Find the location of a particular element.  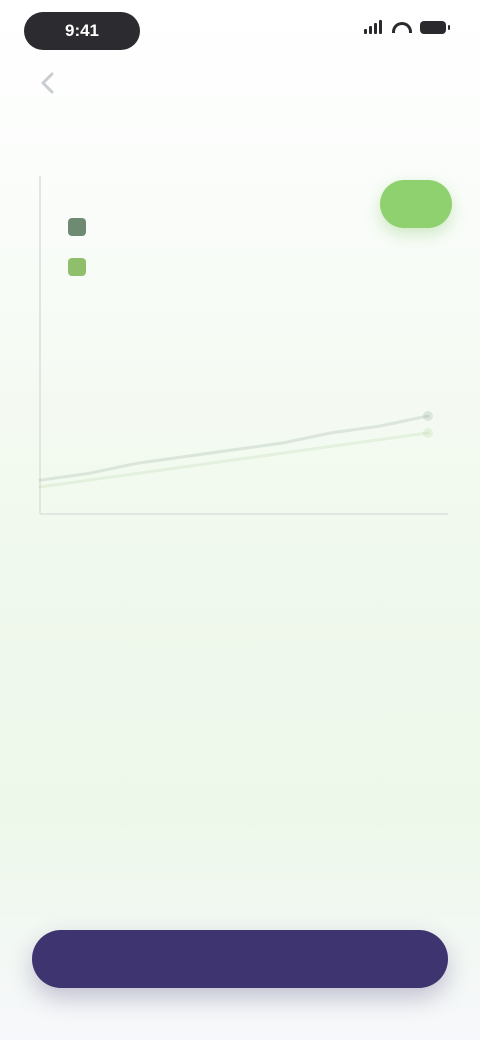

chevron-left-icon is located at coordinates (47, 83).